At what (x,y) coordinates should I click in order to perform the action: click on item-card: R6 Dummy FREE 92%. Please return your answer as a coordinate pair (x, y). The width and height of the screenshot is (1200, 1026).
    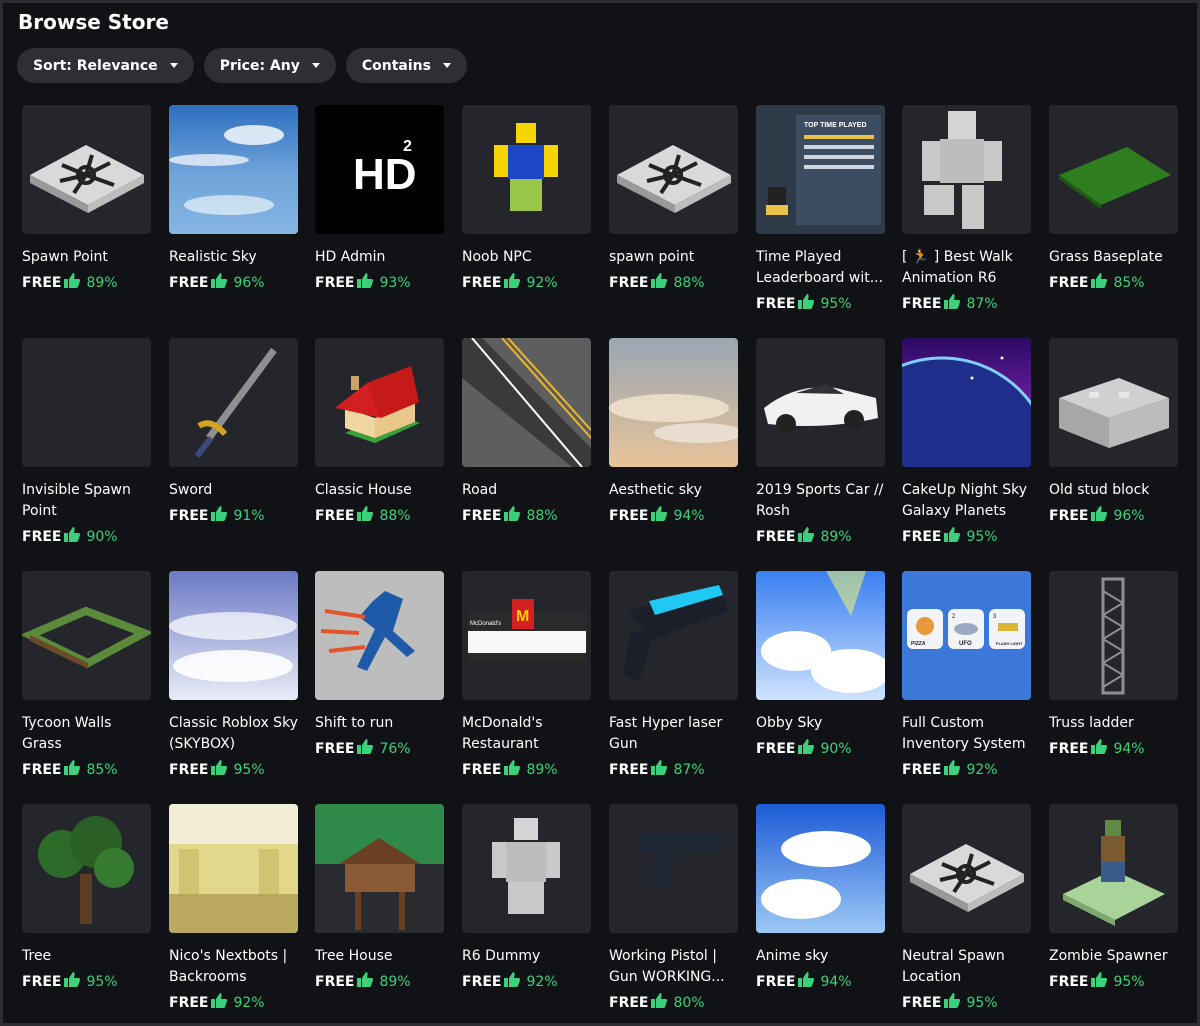
    Looking at the image, I should click on (527, 897).